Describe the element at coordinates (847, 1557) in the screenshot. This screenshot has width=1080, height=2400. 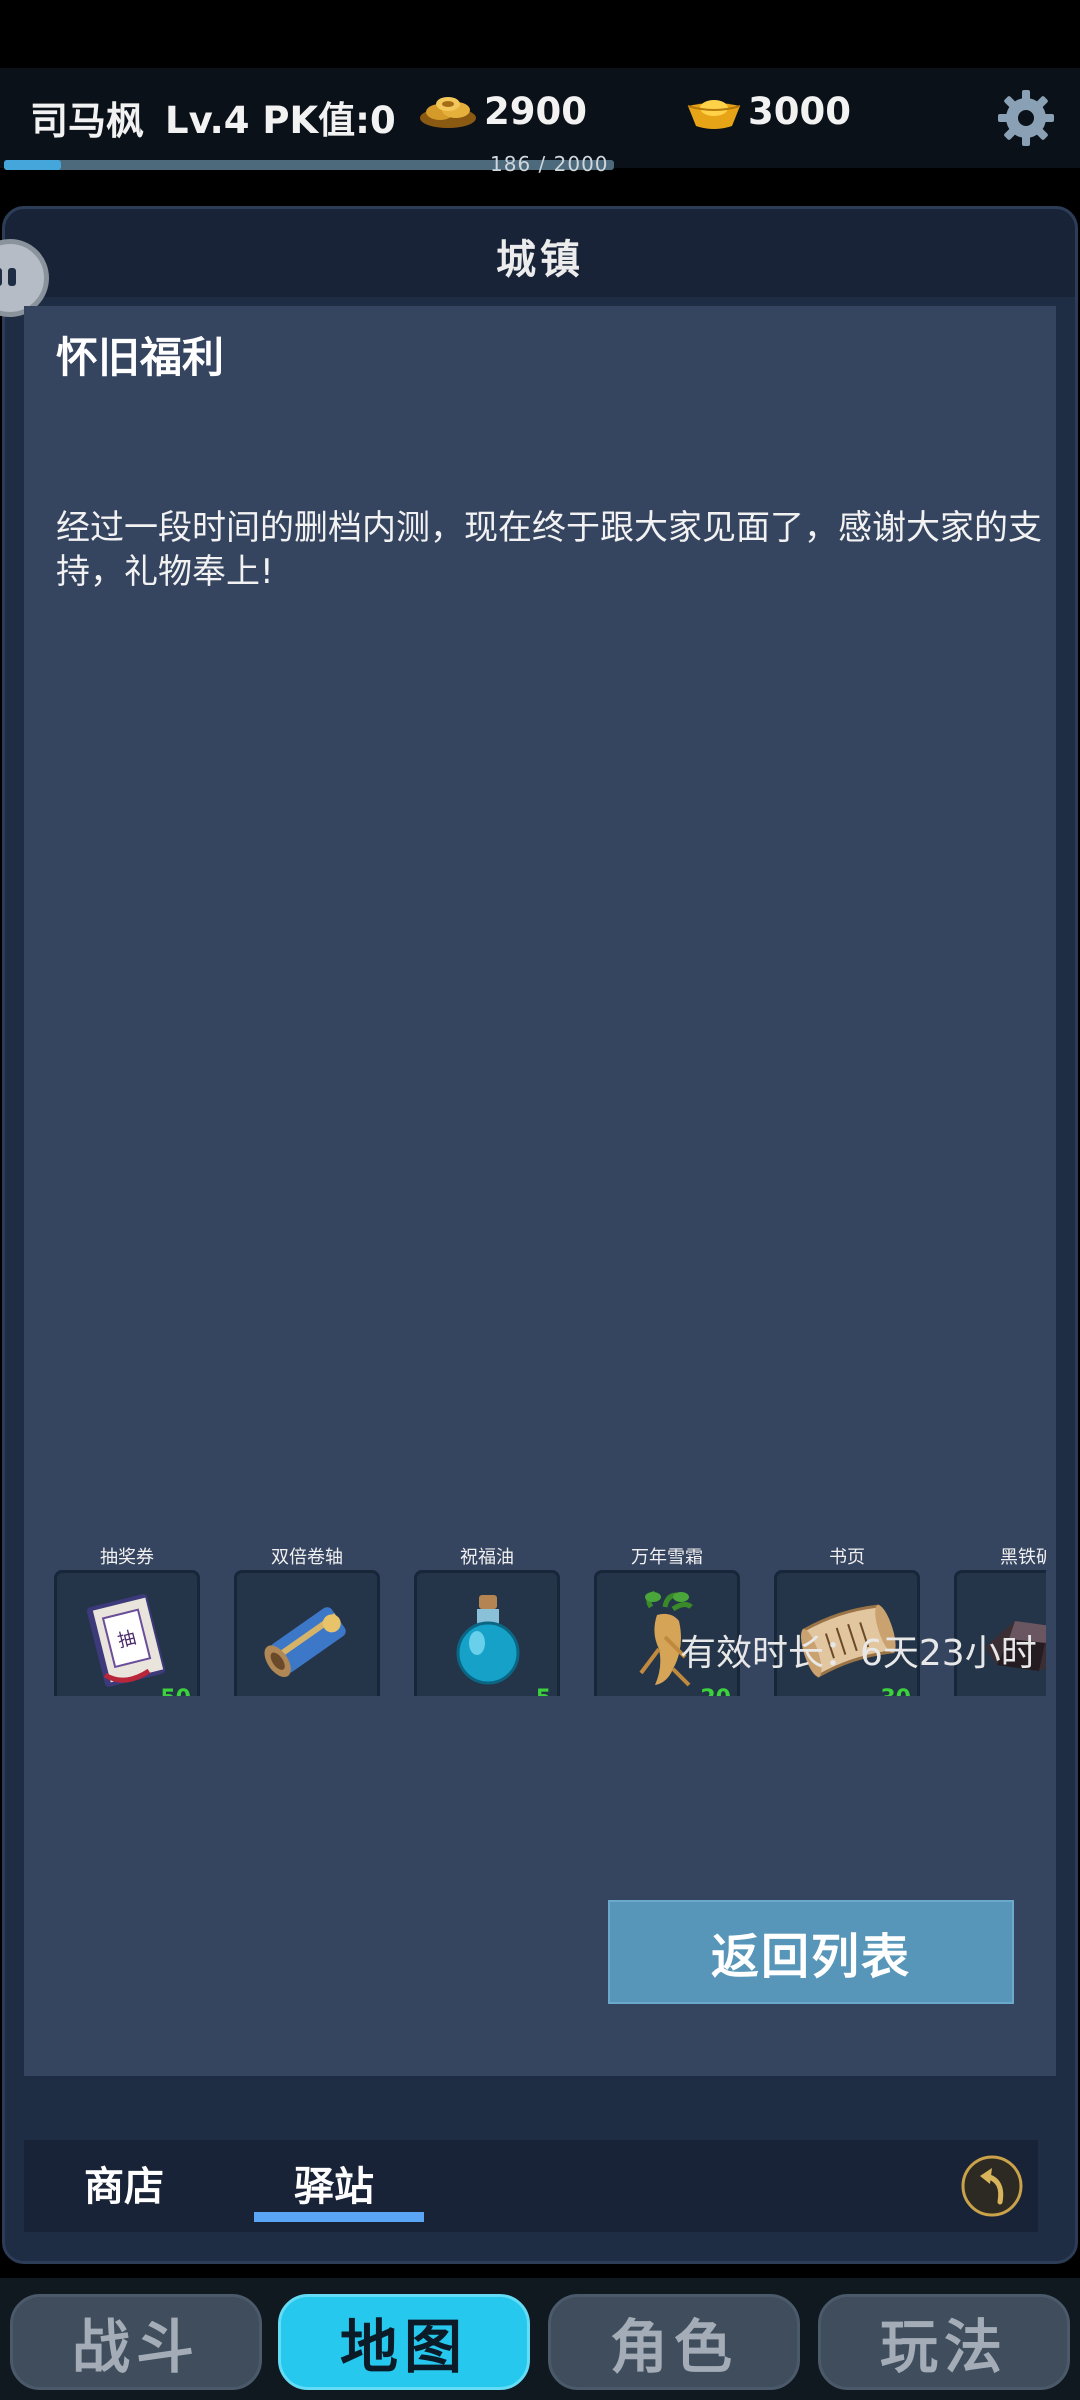
I see `reward-name: 书页` at that location.